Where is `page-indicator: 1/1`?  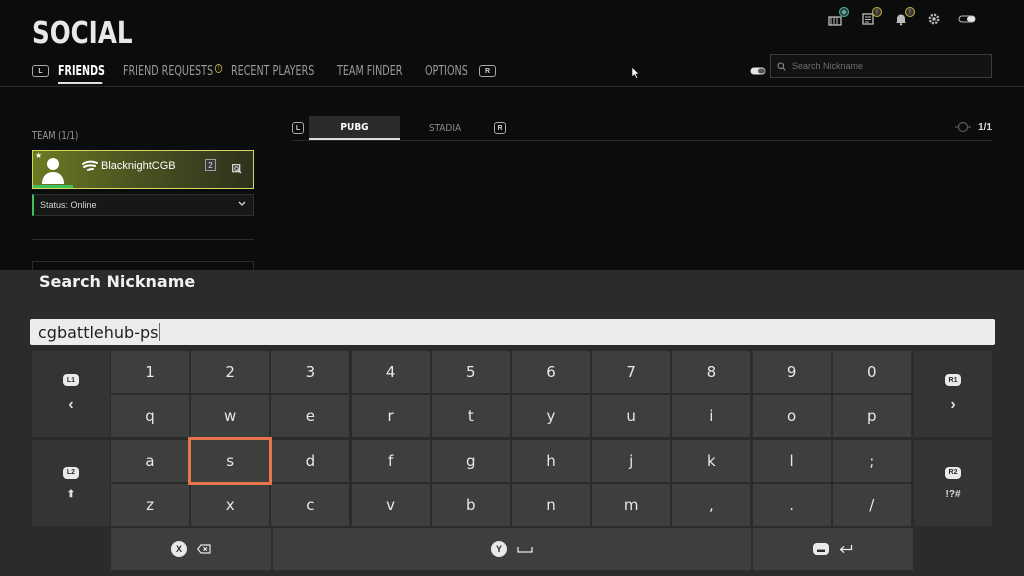 page-indicator: 1/1 is located at coordinates (973, 127).